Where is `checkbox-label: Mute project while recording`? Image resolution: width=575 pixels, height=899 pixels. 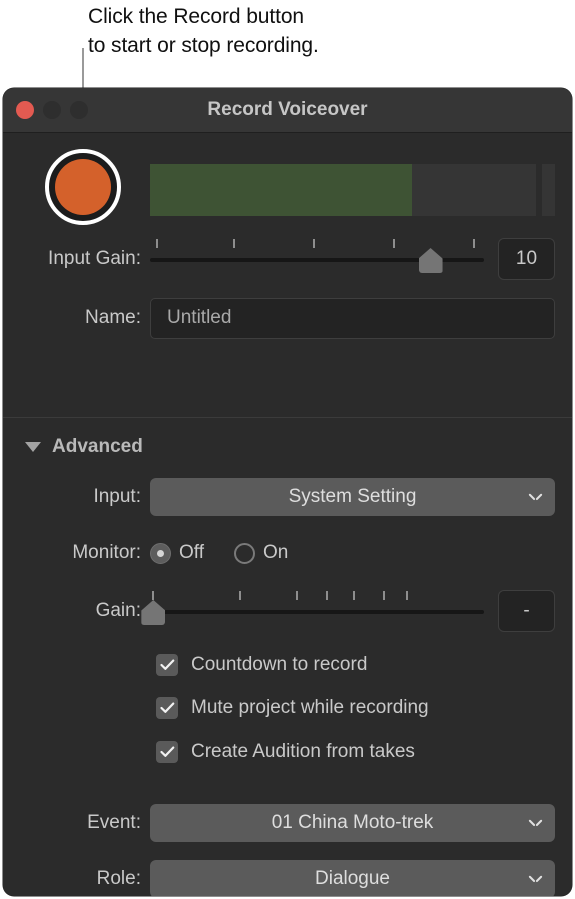 checkbox-label: Mute project while recording is located at coordinates (310, 707).